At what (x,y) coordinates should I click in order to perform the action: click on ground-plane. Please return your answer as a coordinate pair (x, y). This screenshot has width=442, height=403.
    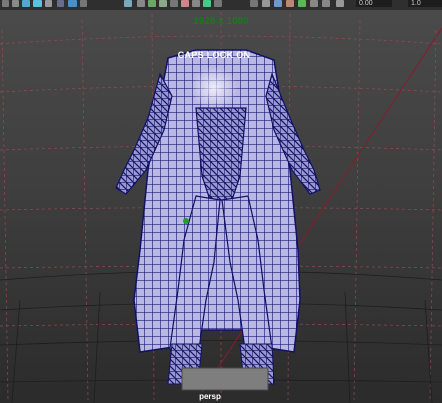
    Looking at the image, I should click on (225, 379).